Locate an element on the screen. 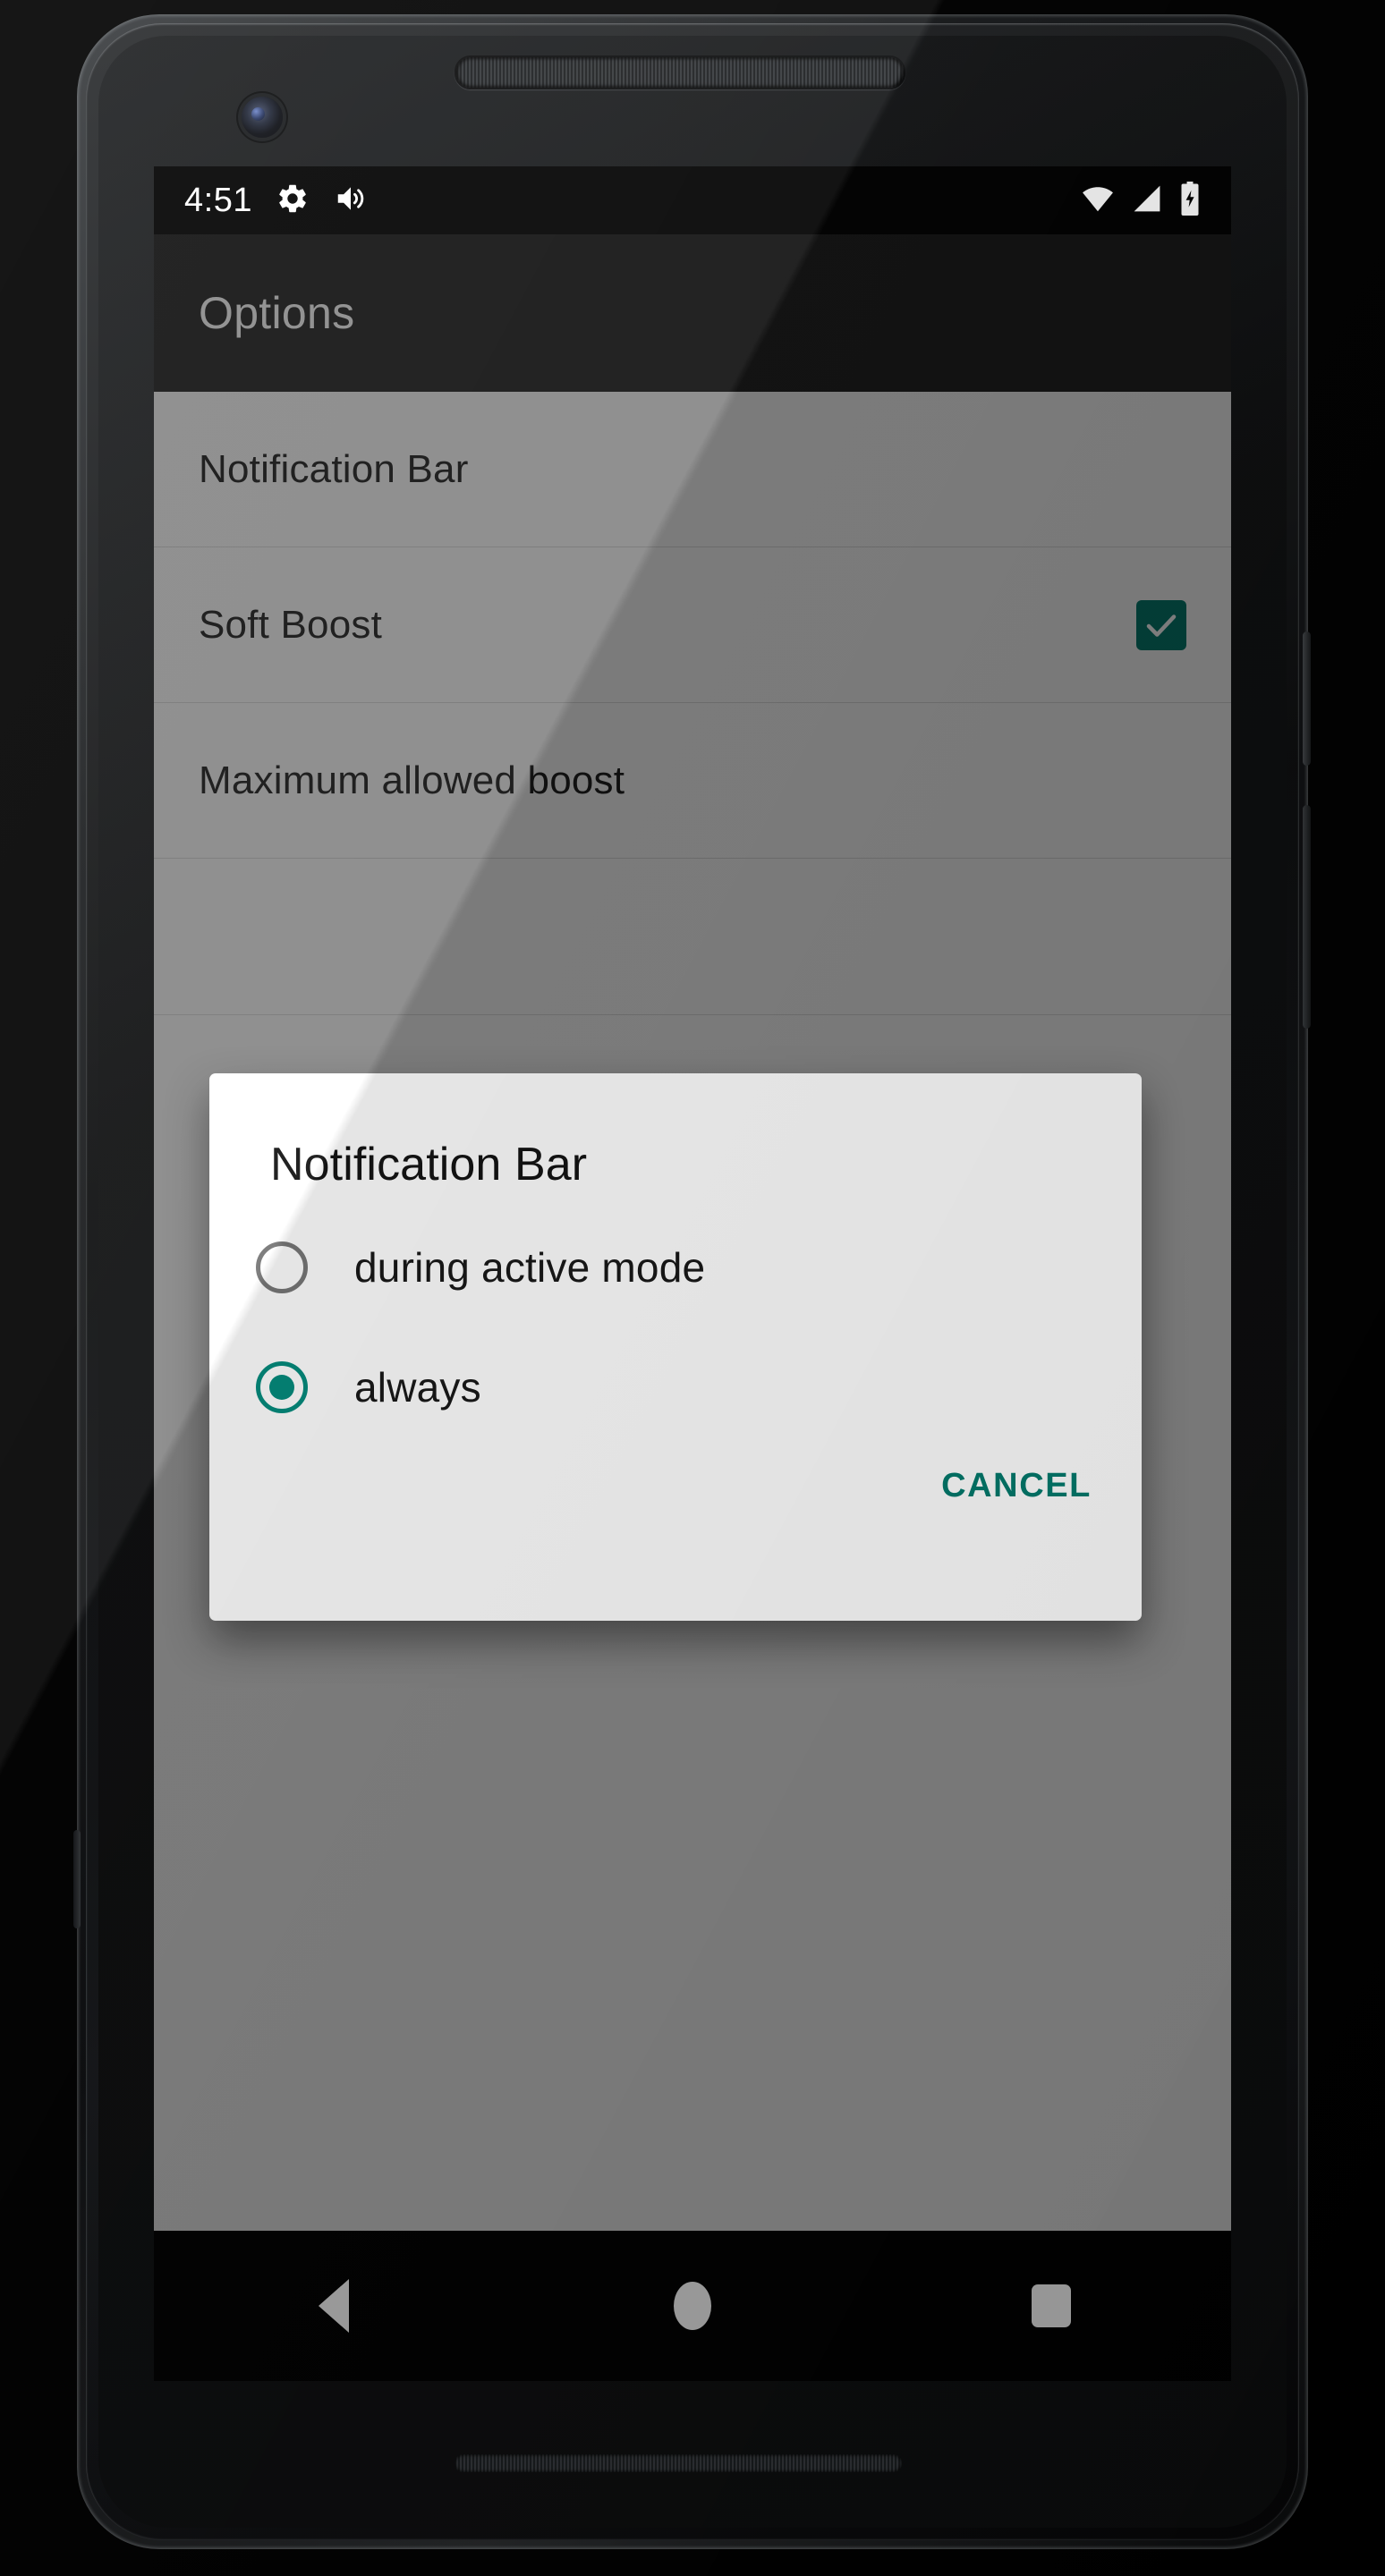 The width and height of the screenshot is (1385, 2576). radio-option-during-active-mode: during active mode is located at coordinates (480, 1267).